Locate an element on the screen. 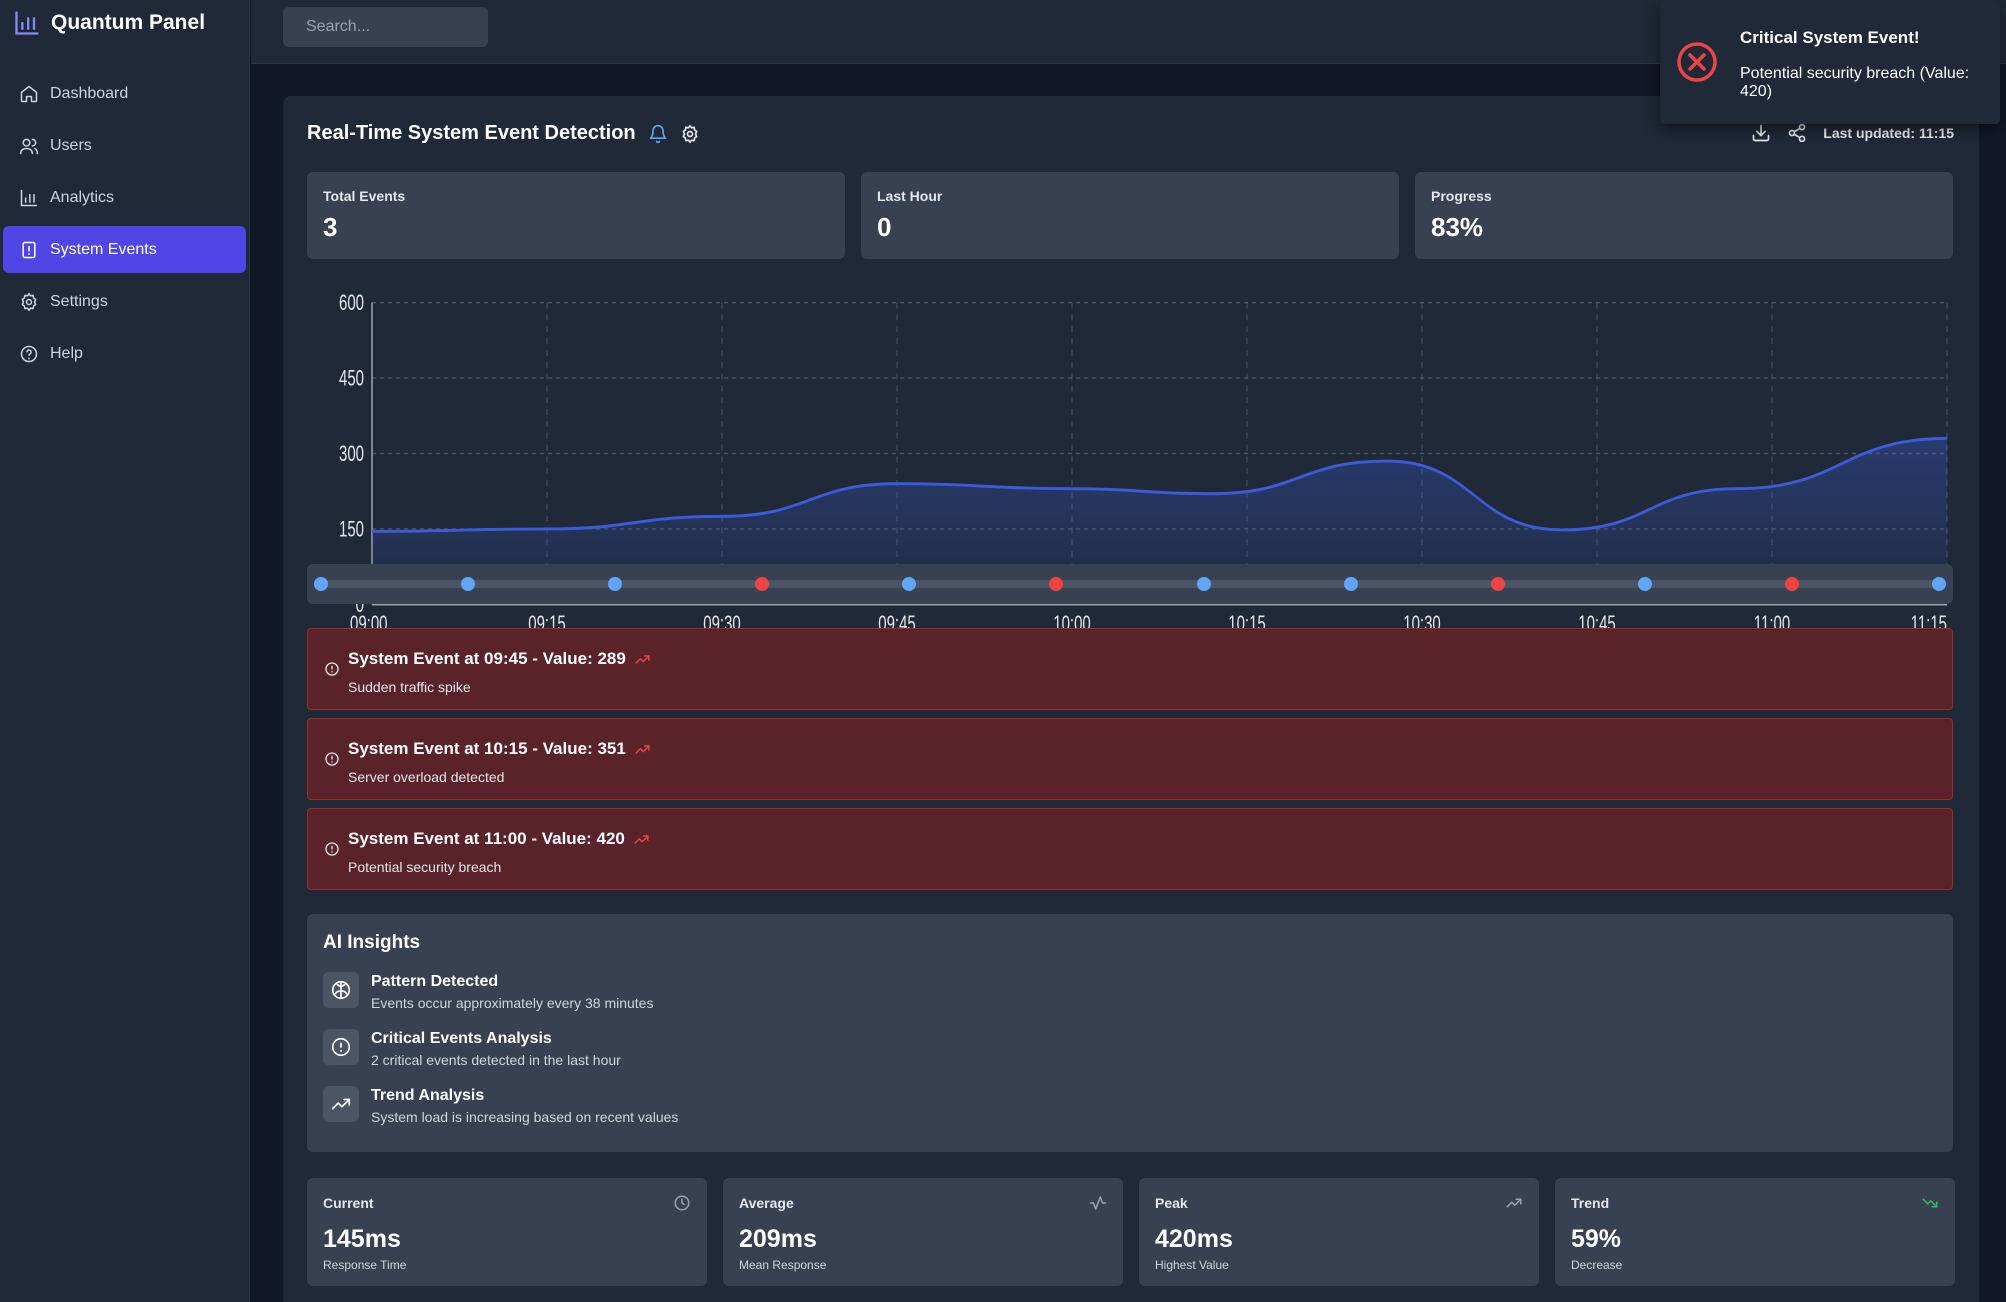  metric-subtitle: Highest Value is located at coordinates (1192, 1265).